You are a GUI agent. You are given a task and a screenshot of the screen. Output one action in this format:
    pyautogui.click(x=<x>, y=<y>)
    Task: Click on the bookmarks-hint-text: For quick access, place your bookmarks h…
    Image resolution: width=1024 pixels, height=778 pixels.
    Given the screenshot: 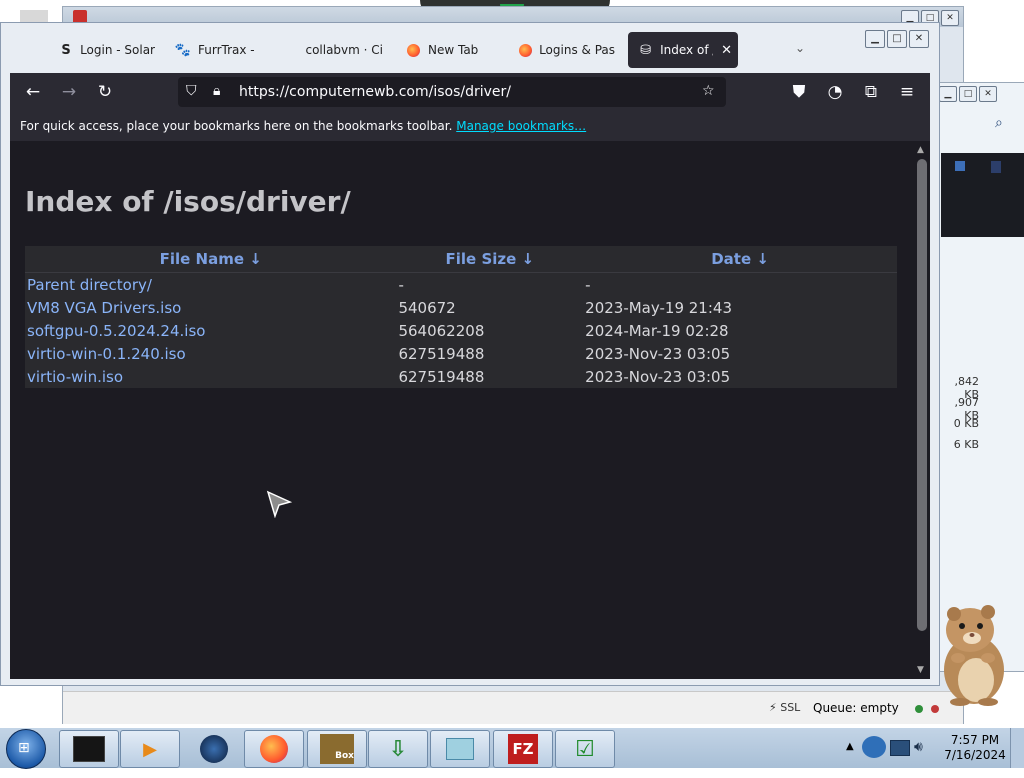 What is the action you would take?
    pyautogui.click(x=236, y=126)
    